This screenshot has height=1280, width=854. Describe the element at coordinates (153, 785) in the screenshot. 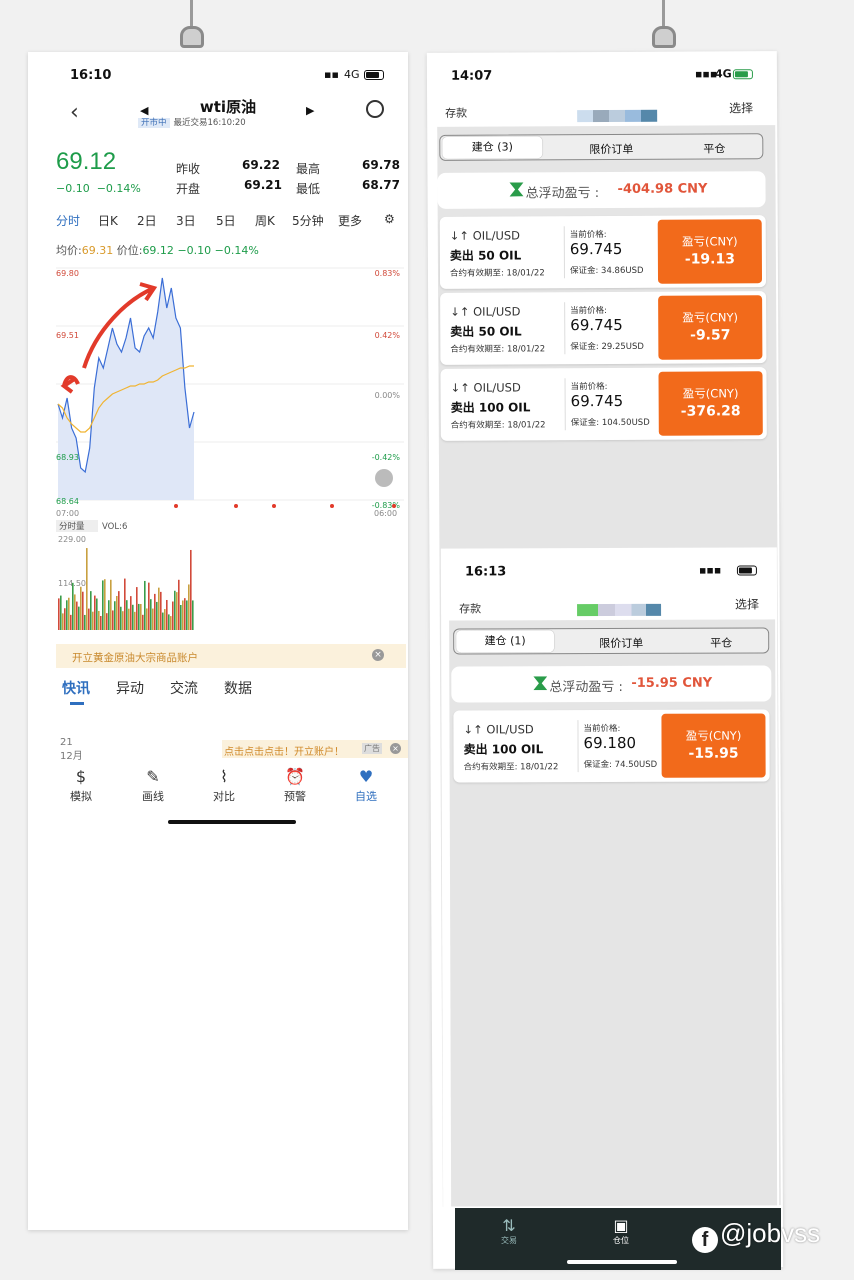

I see `nav-draw: ✎ 画线` at that location.